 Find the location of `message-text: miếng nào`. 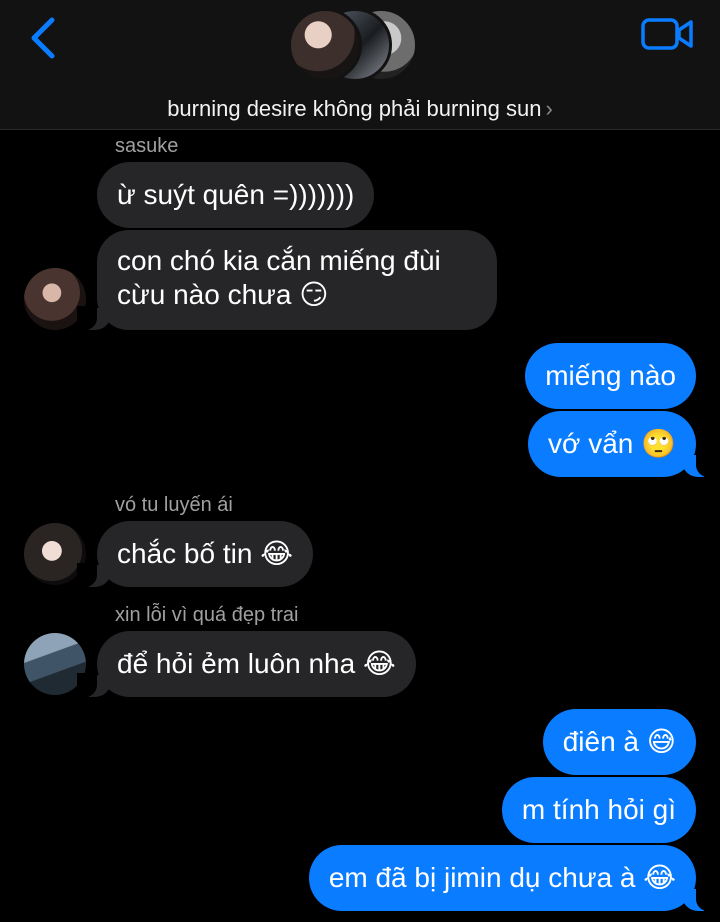

message-text: miếng nào is located at coordinates (610, 375).